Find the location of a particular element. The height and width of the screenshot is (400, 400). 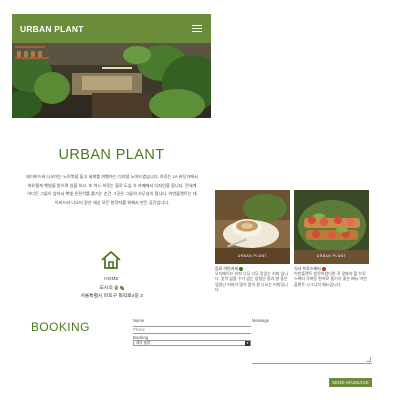

phone-field: Phone is located at coordinates (139, 329).